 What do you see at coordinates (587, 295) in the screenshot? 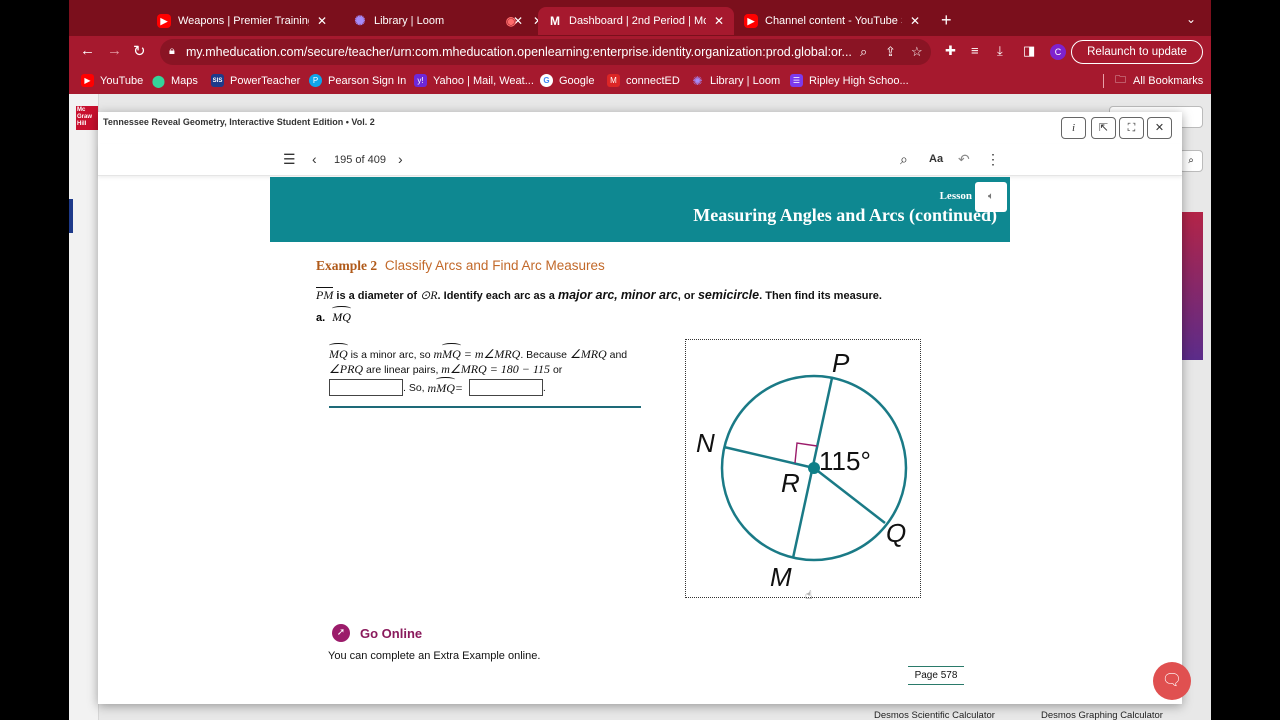
I see `term-major-arc: major arc,` at bounding box center [587, 295].